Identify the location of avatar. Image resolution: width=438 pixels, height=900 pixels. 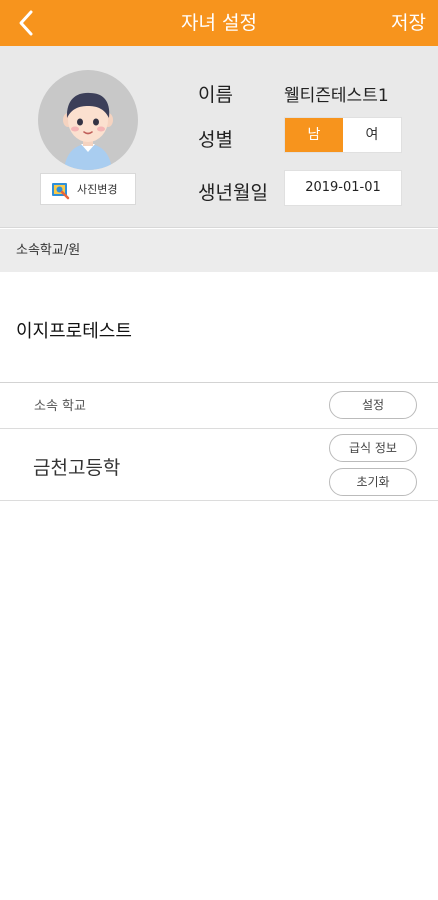
(88, 120).